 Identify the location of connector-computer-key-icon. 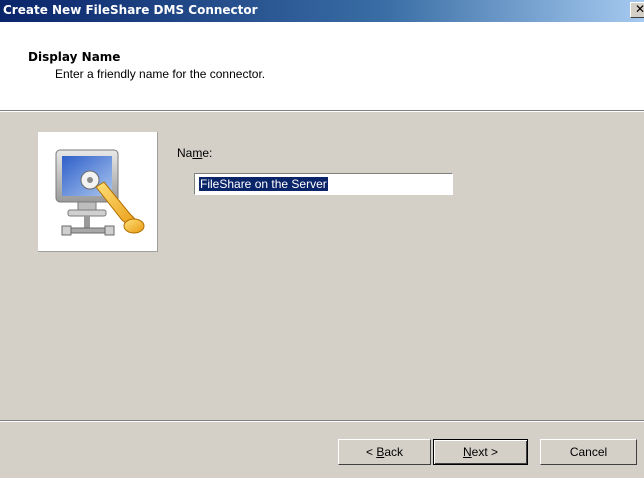
(100, 192).